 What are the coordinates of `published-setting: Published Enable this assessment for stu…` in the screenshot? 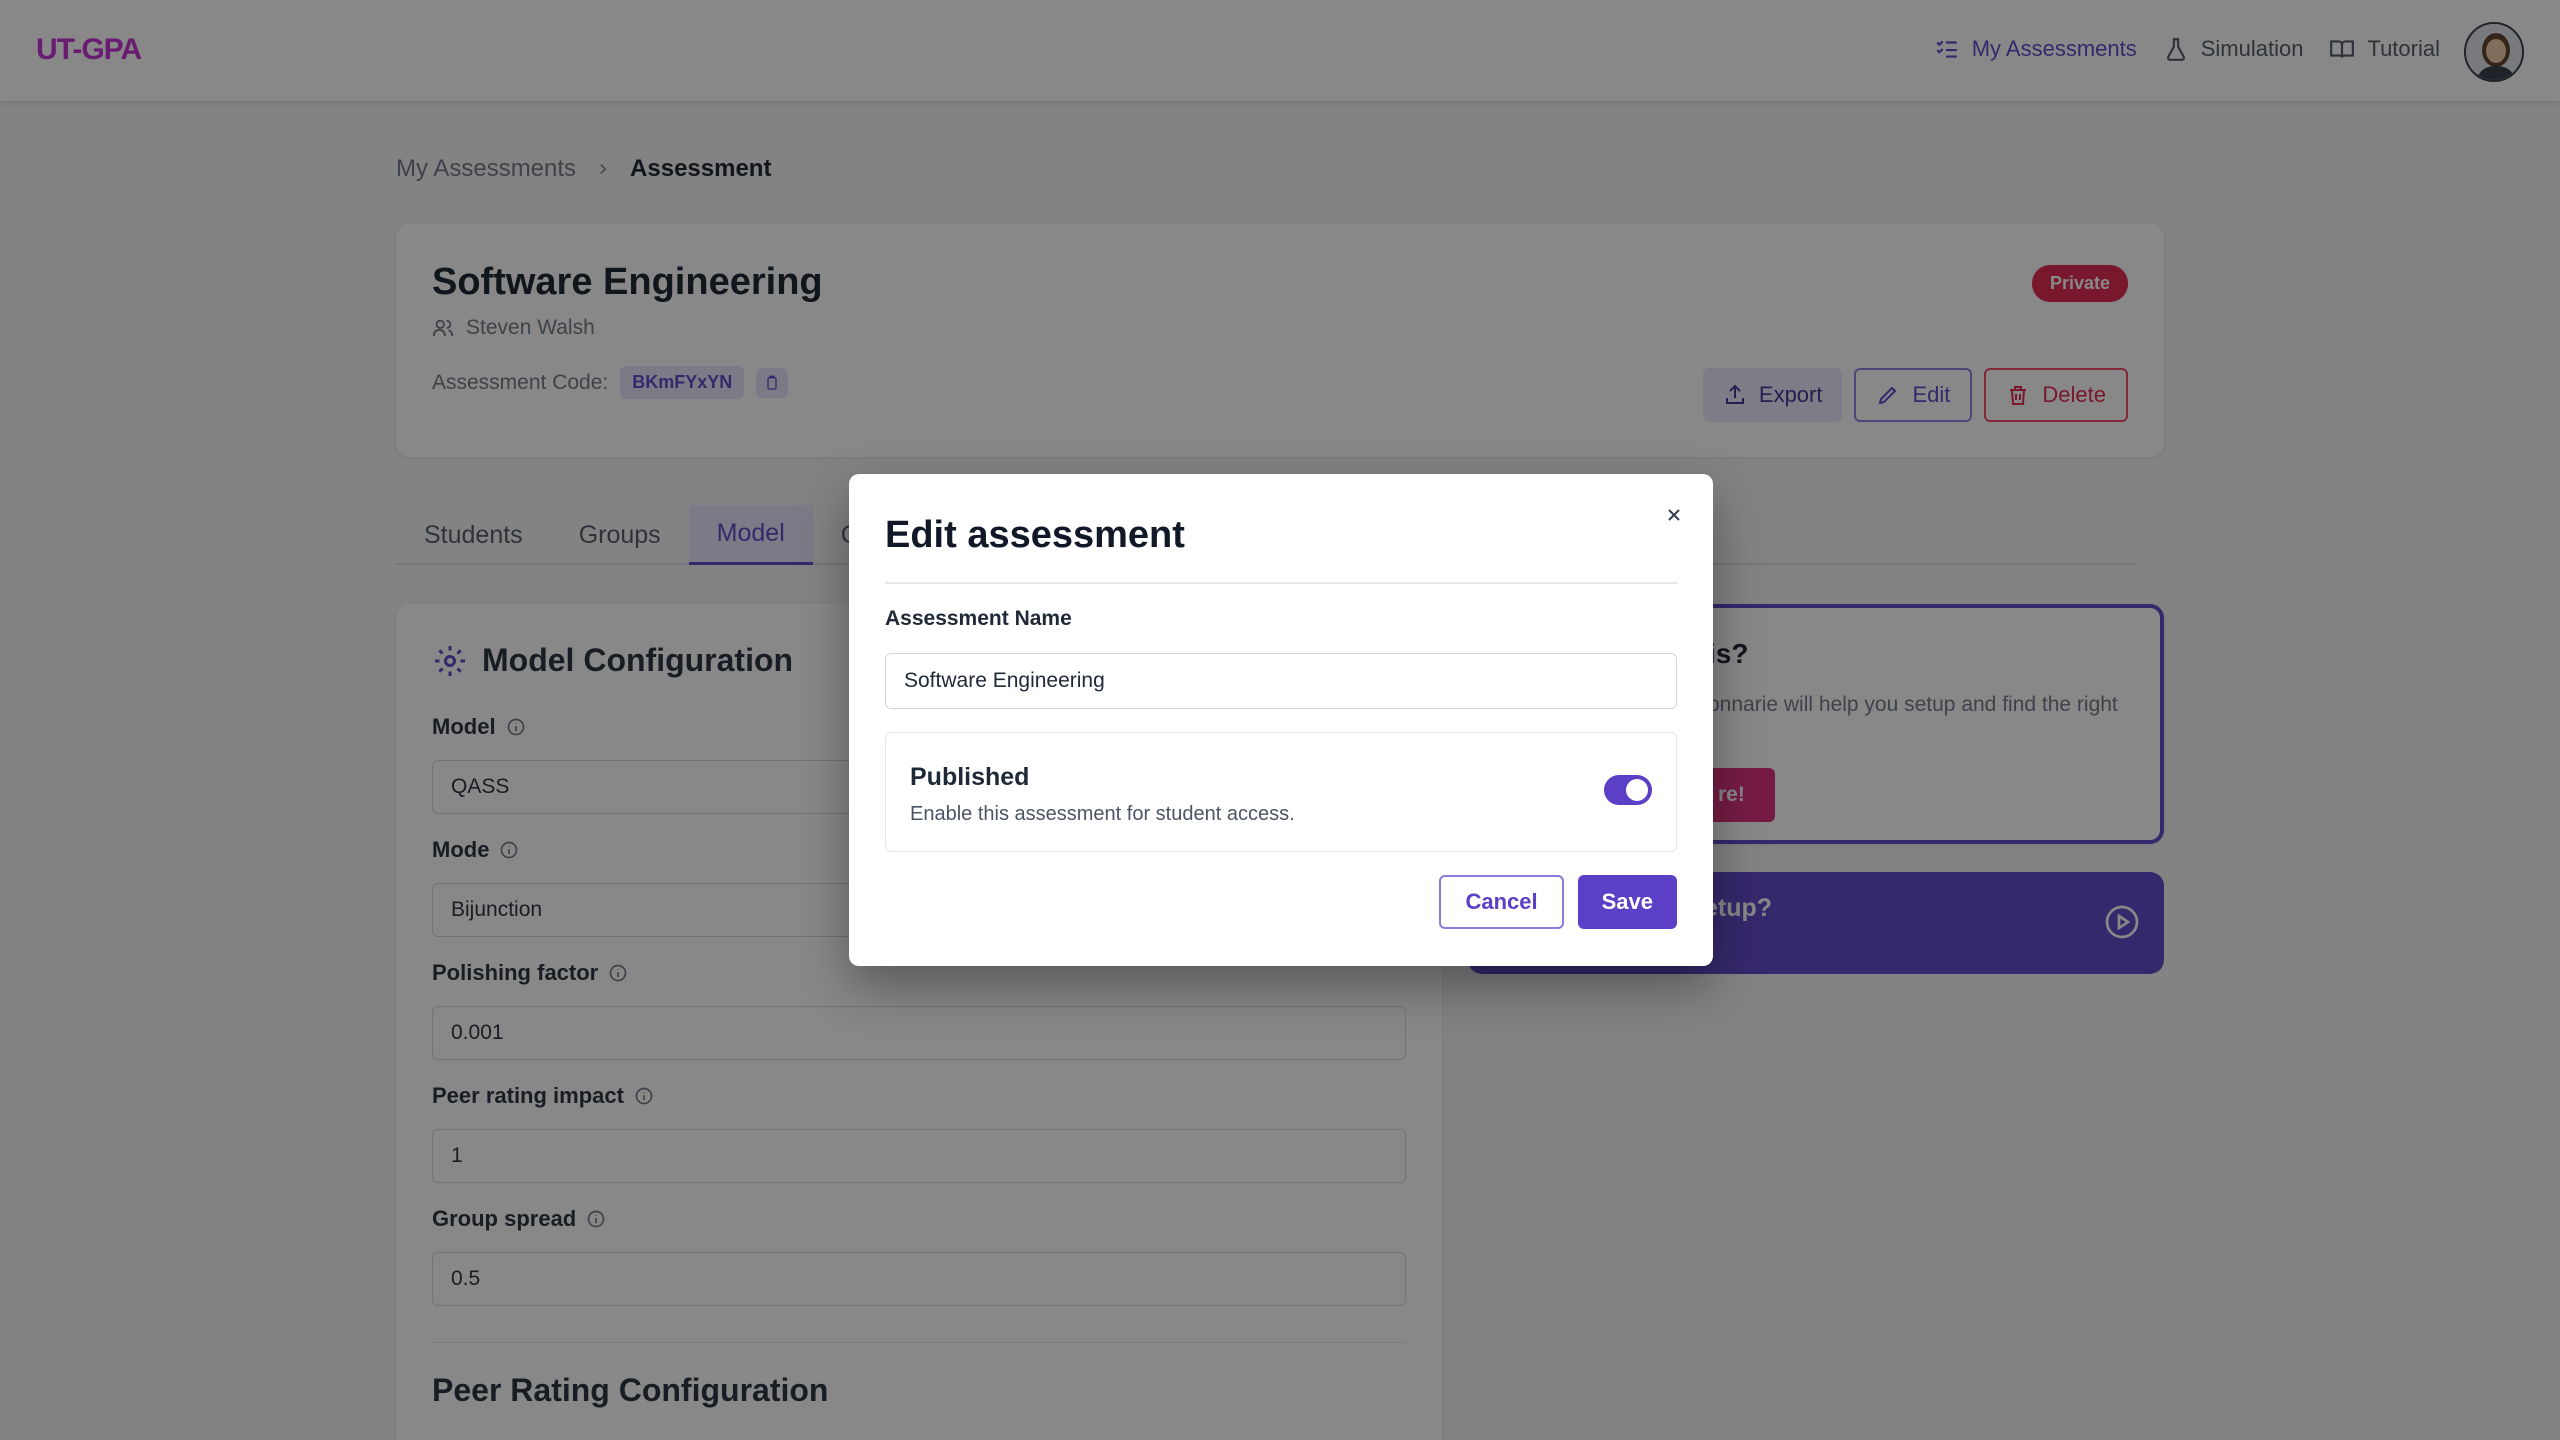 It's located at (1281, 792).